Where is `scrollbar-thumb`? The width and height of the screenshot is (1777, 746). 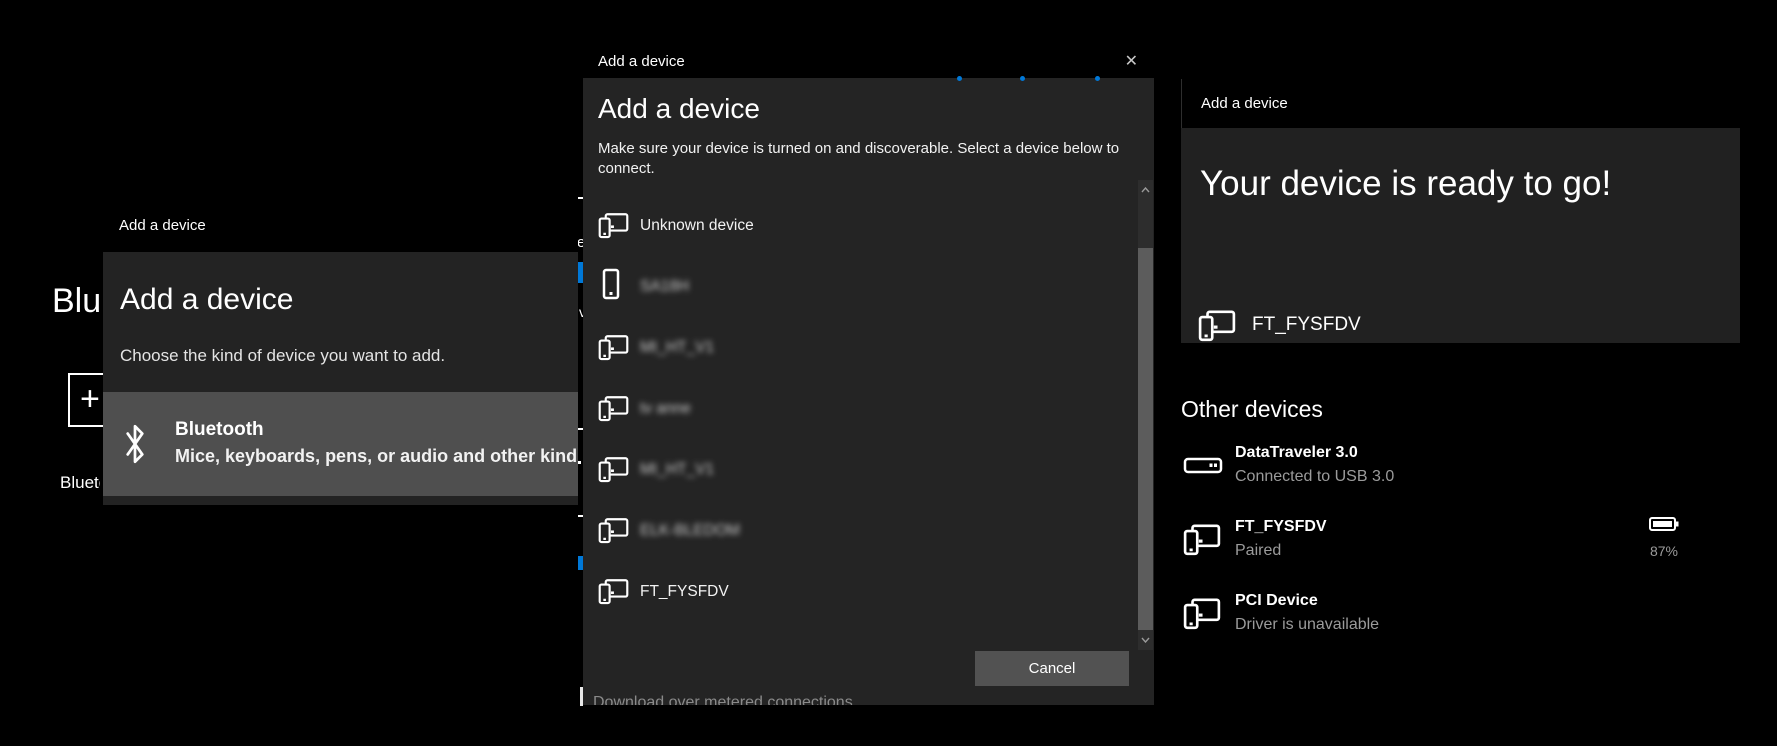 scrollbar-thumb is located at coordinates (1145, 439).